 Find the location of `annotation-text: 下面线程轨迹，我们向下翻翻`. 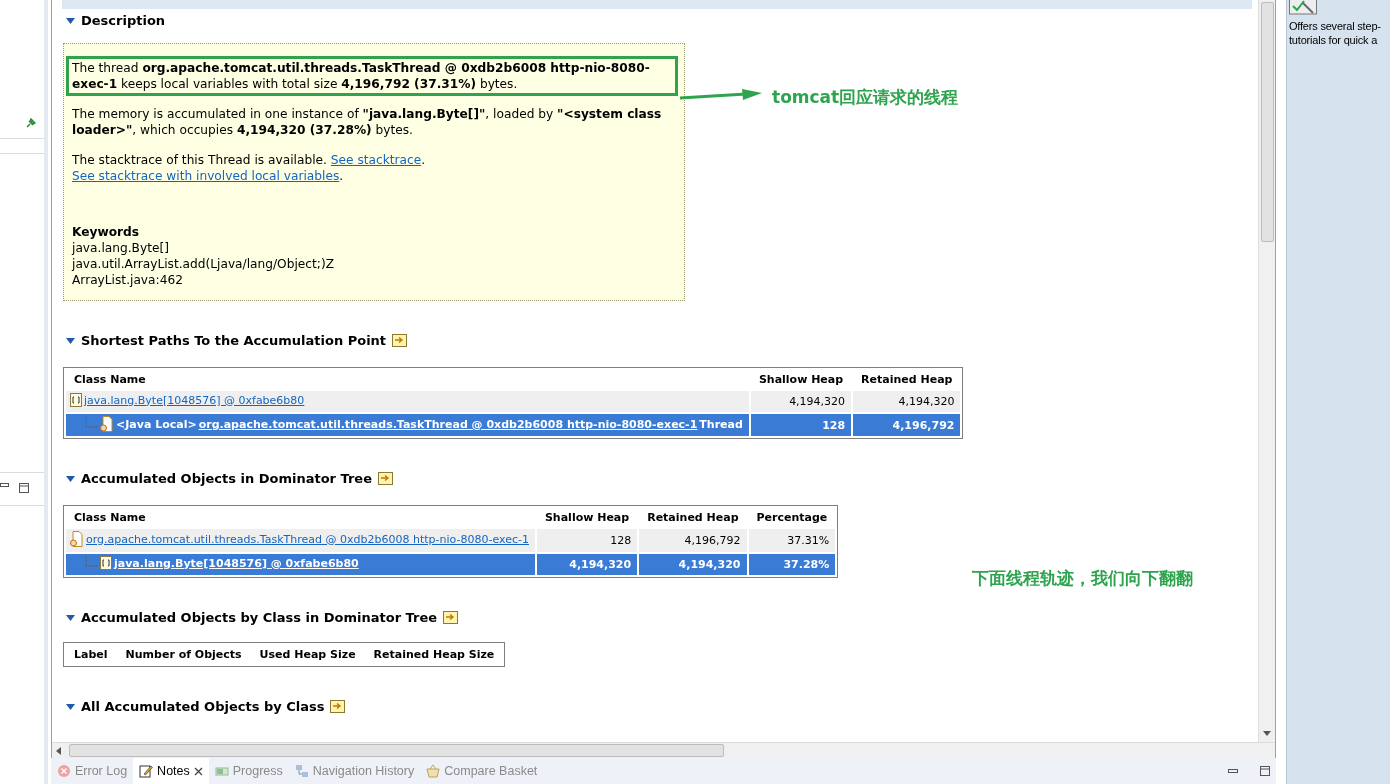

annotation-text: 下面线程轨迹，我们向下翻翻 is located at coordinates (1082, 578).